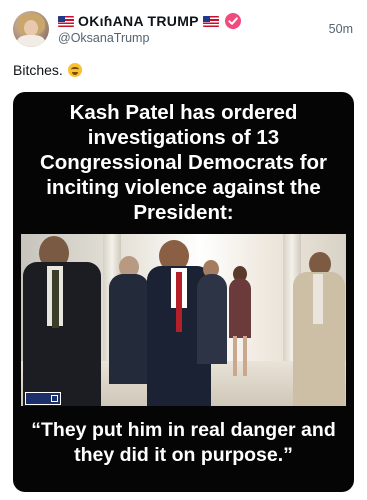 This screenshot has width=367, height=500. What do you see at coordinates (43, 398) in the screenshot?
I see `news-logo-badge` at bounding box center [43, 398].